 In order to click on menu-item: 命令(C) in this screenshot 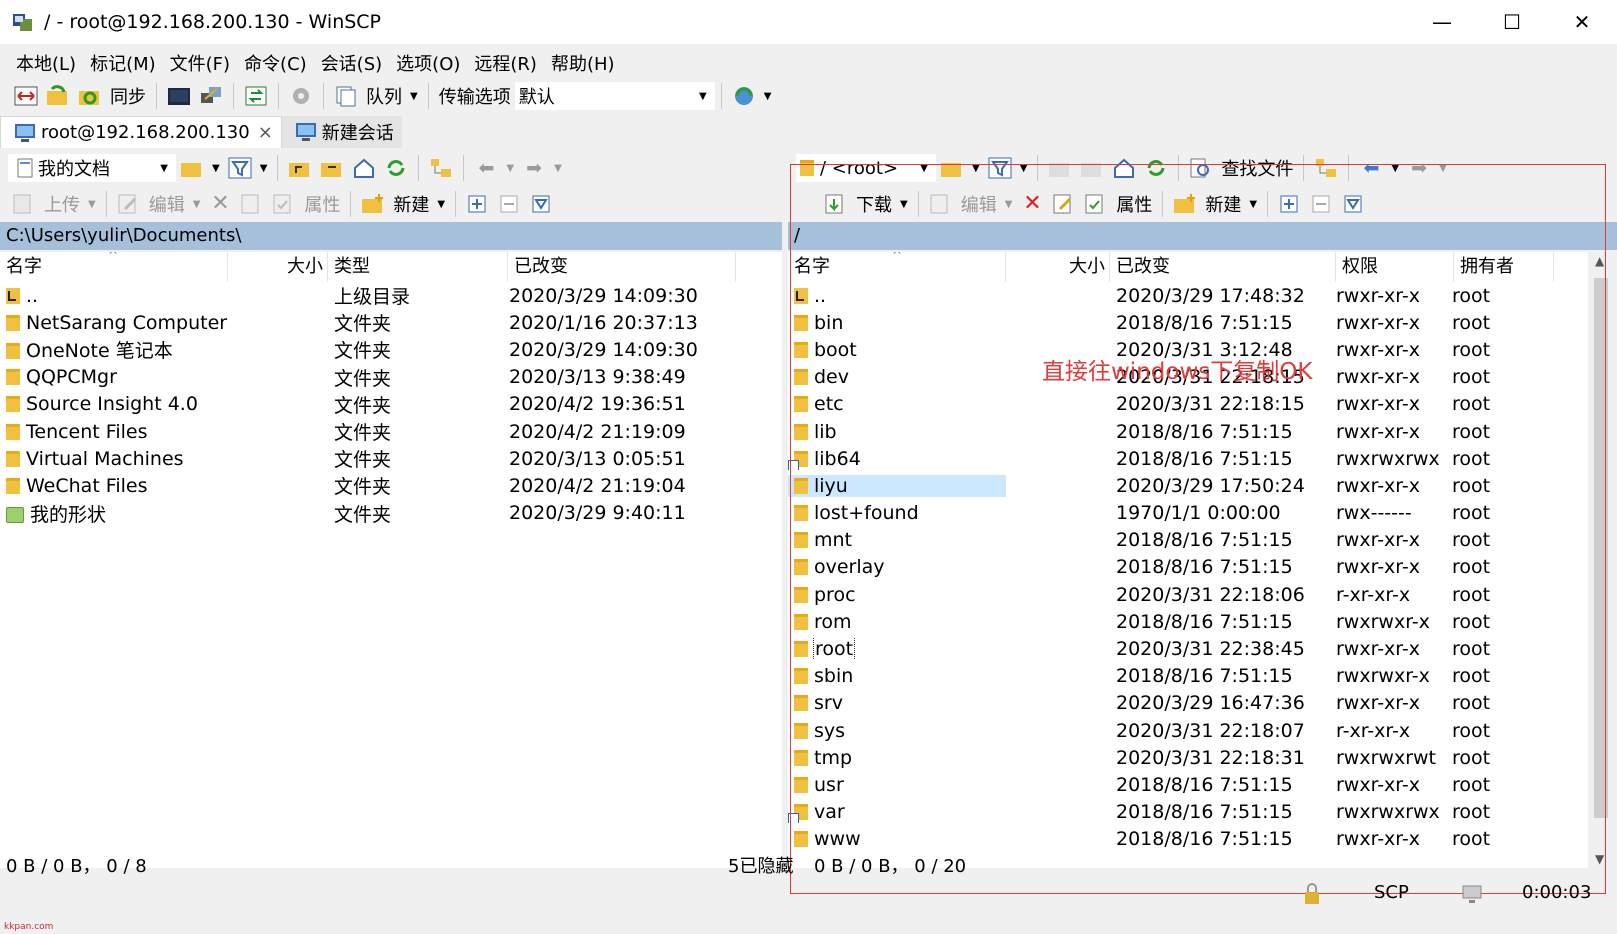, I will do `click(275, 63)`.